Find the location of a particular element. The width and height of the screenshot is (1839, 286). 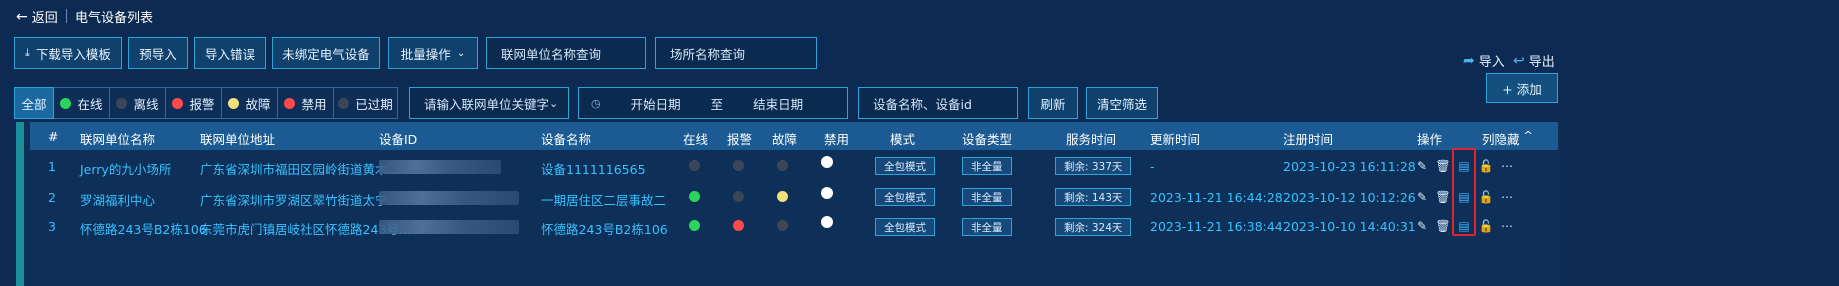

status-filter-disabled: 禁用 is located at coordinates (306, 103).